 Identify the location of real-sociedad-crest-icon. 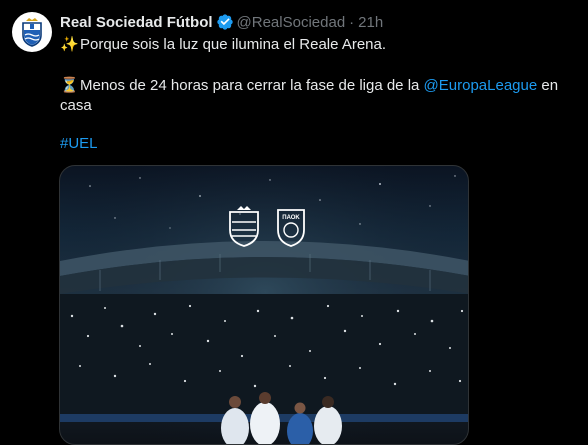
(32, 32).